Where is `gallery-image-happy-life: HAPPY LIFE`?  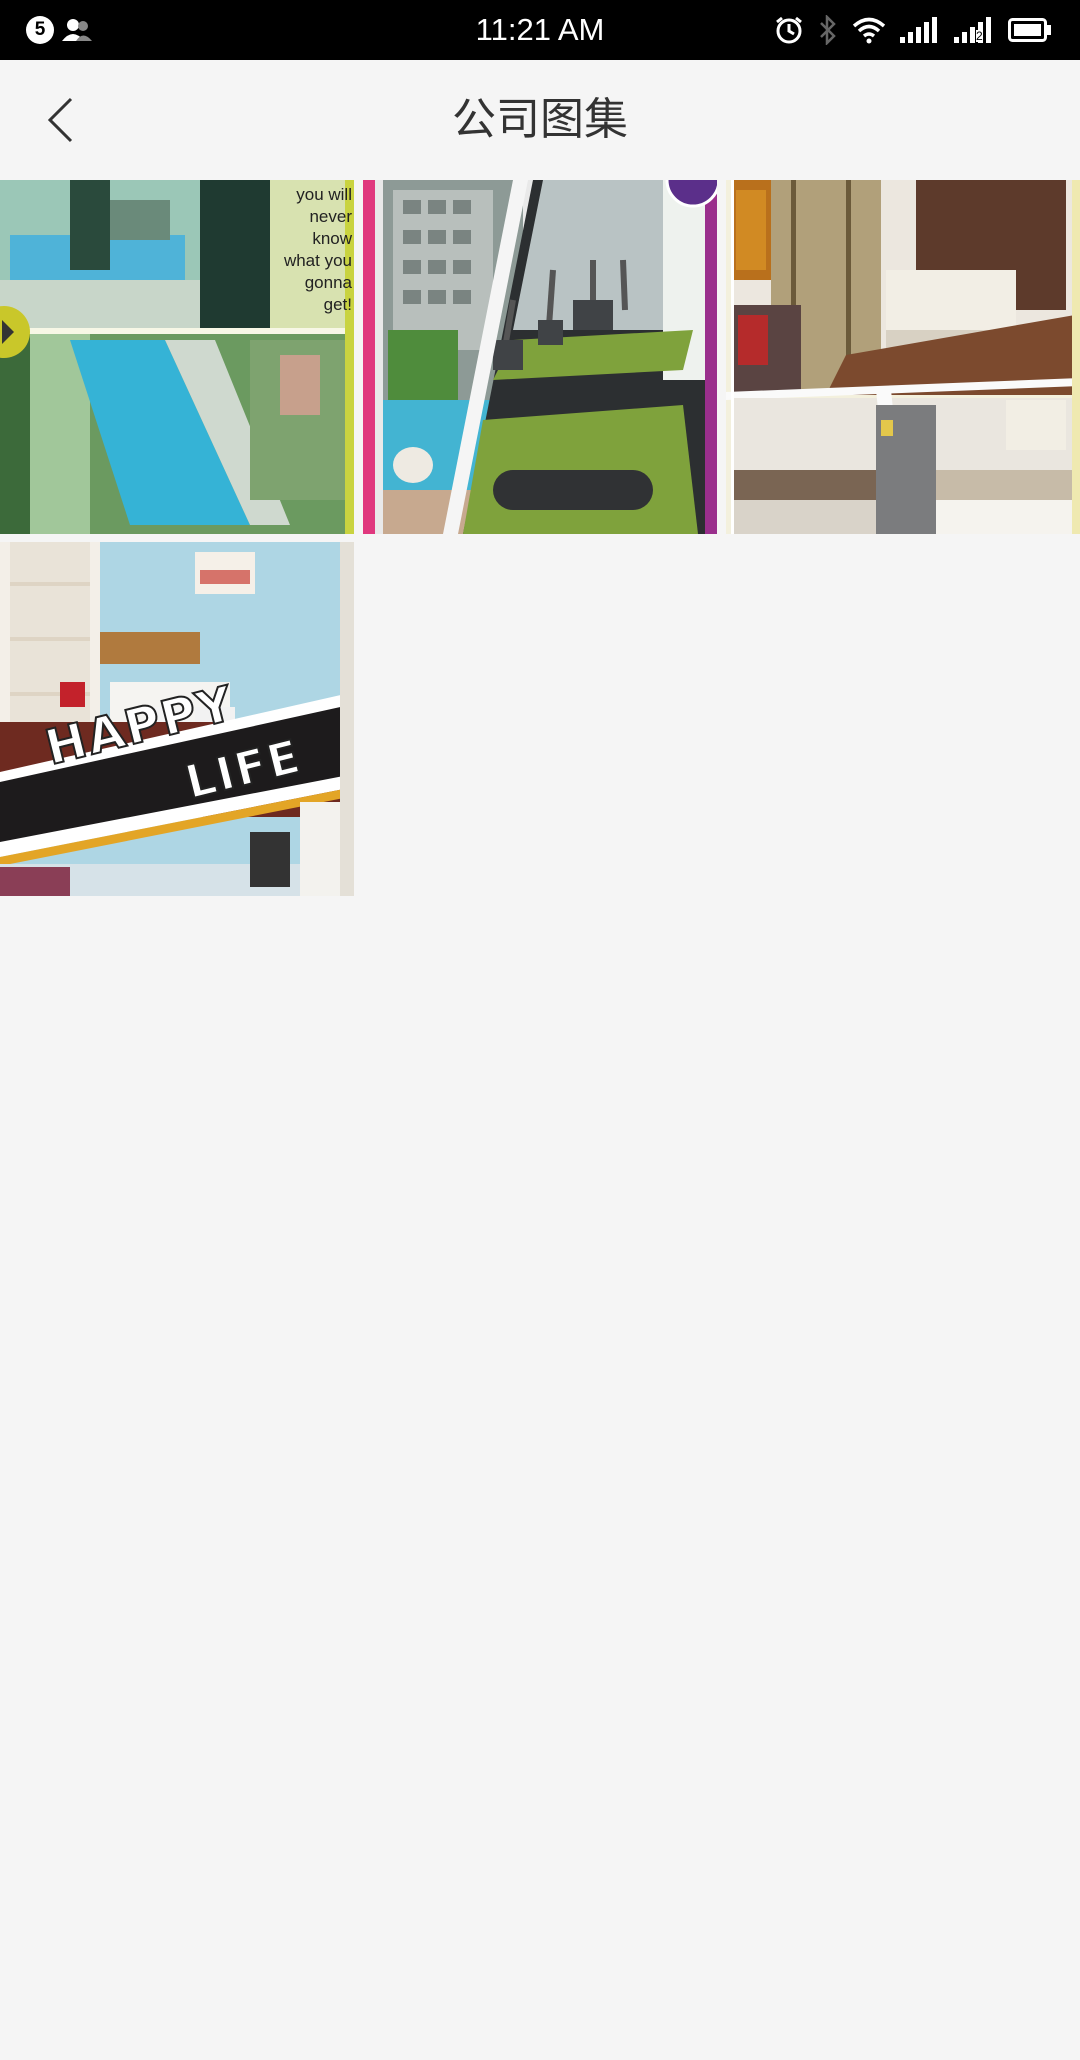 gallery-image-happy-life: HAPPY LIFE is located at coordinates (177, 719).